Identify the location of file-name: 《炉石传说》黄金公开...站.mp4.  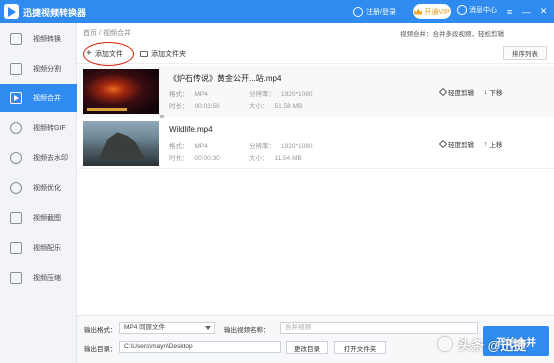
(225, 78).